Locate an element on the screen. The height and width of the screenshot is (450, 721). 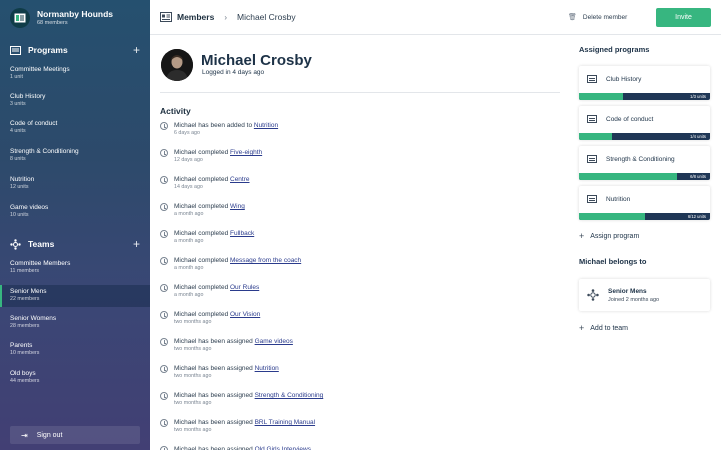
activity-link: Game videos is located at coordinates (274, 341).